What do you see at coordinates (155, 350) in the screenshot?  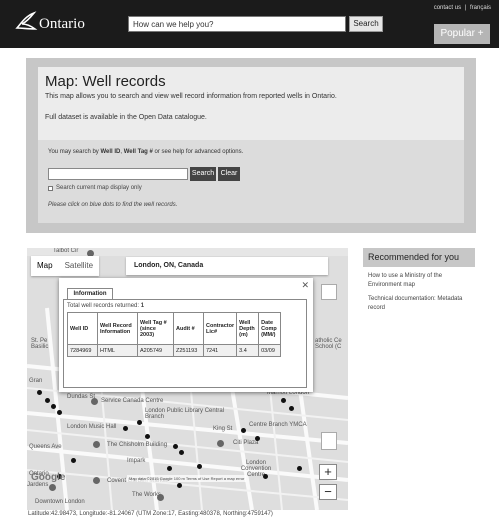 I see `table-cell: A205749` at bounding box center [155, 350].